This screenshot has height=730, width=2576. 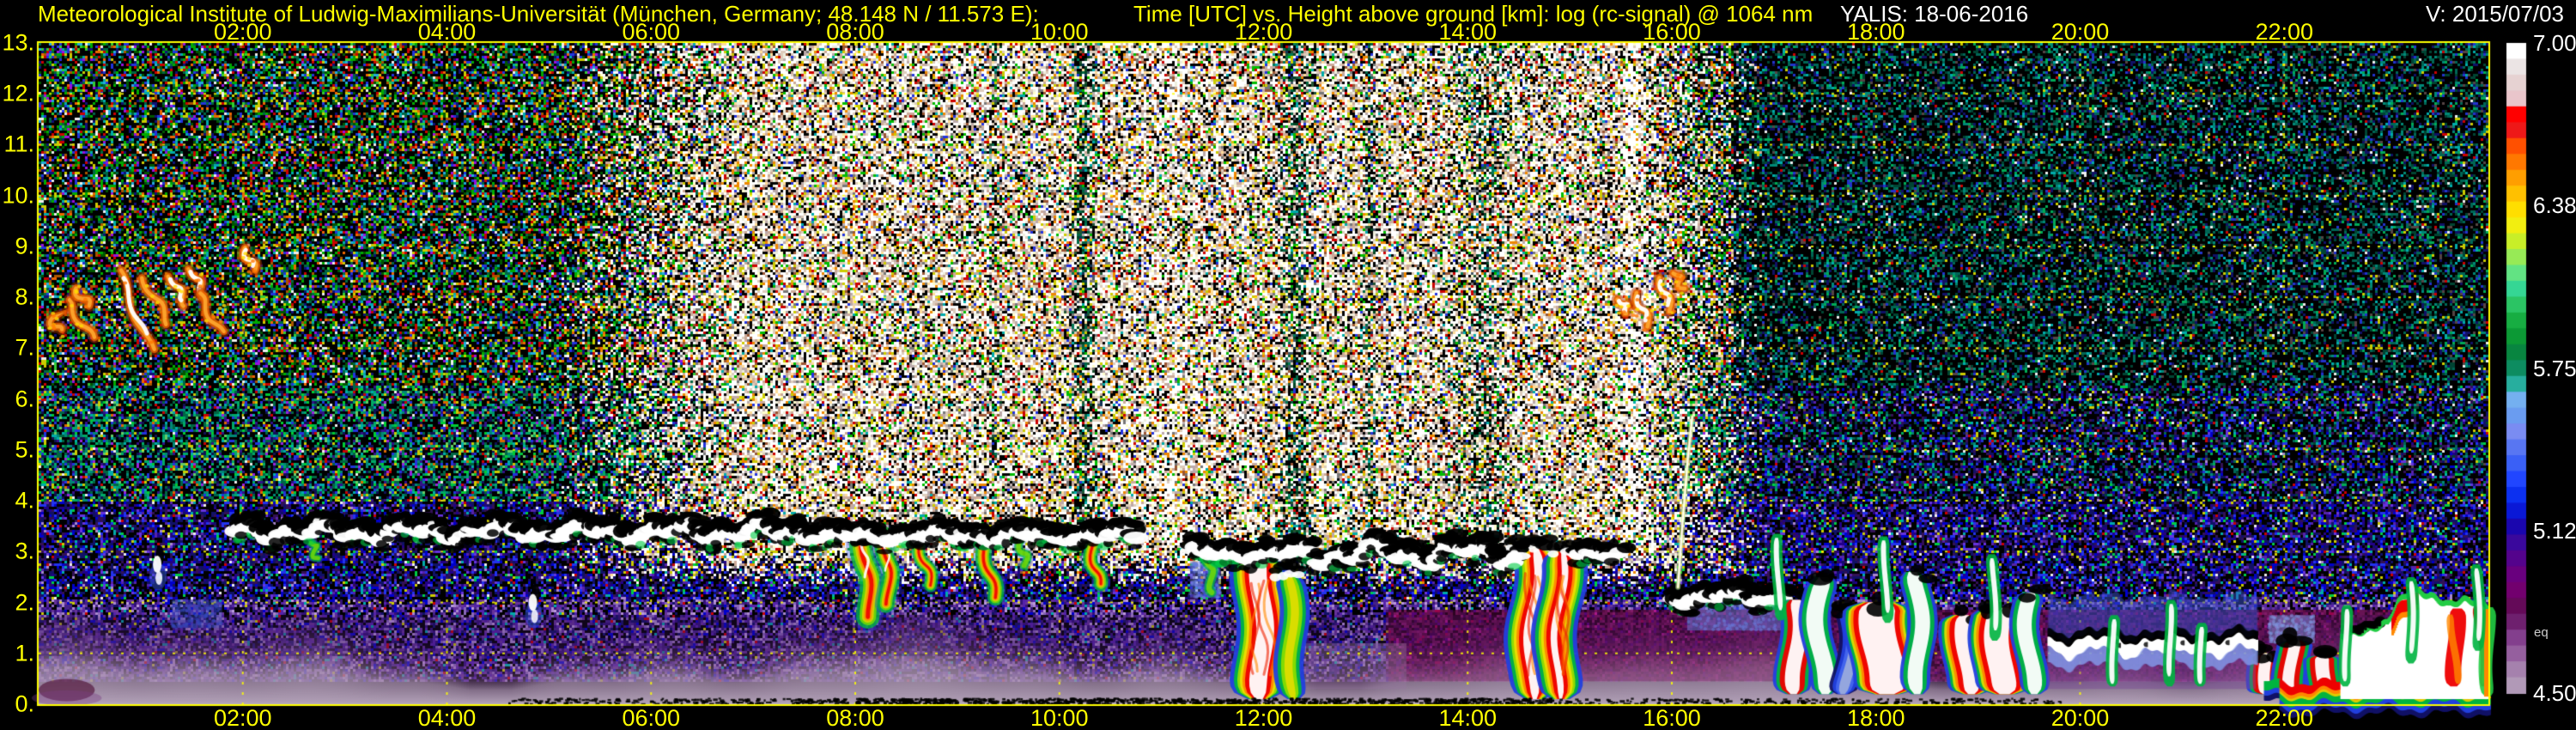 What do you see at coordinates (25, 246) in the screenshot?
I see `y-tick-label: 9.` at bounding box center [25, 246].